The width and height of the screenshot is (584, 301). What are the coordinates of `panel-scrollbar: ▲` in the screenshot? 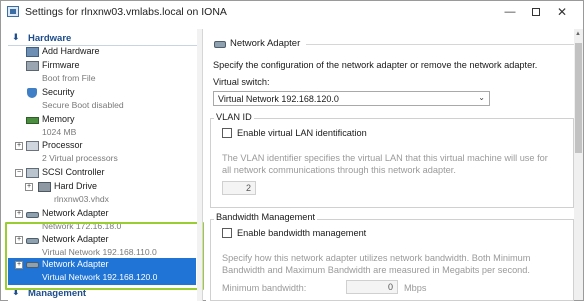 It's located at (578, 164).